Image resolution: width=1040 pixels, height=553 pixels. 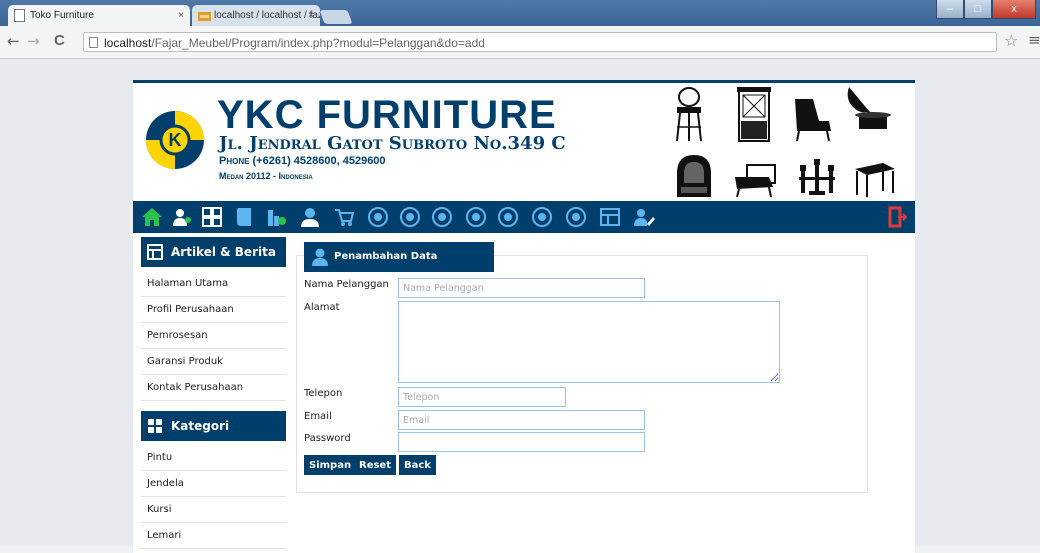 What do you see at coordinates (694, 176) in the screenshot?
I see `radio-image` at bounding box center [694, 176].